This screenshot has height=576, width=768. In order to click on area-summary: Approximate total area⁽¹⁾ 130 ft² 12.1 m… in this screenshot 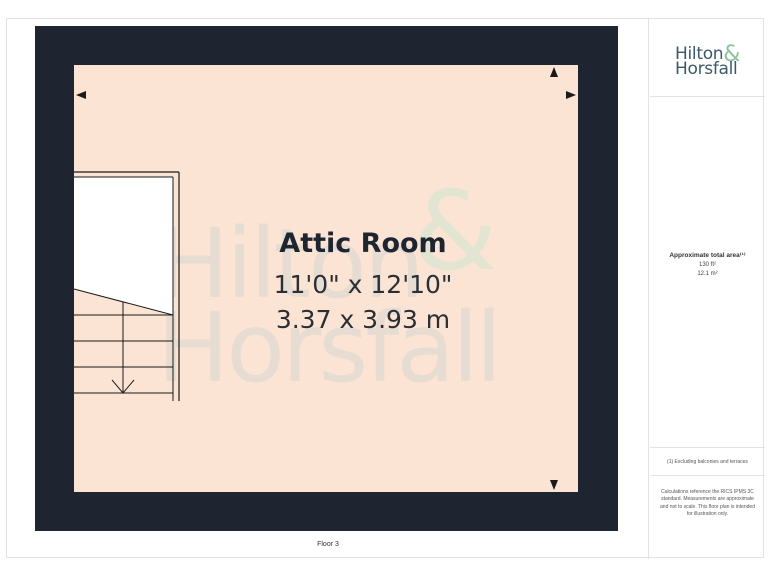, I will do `click(707, 264)`.